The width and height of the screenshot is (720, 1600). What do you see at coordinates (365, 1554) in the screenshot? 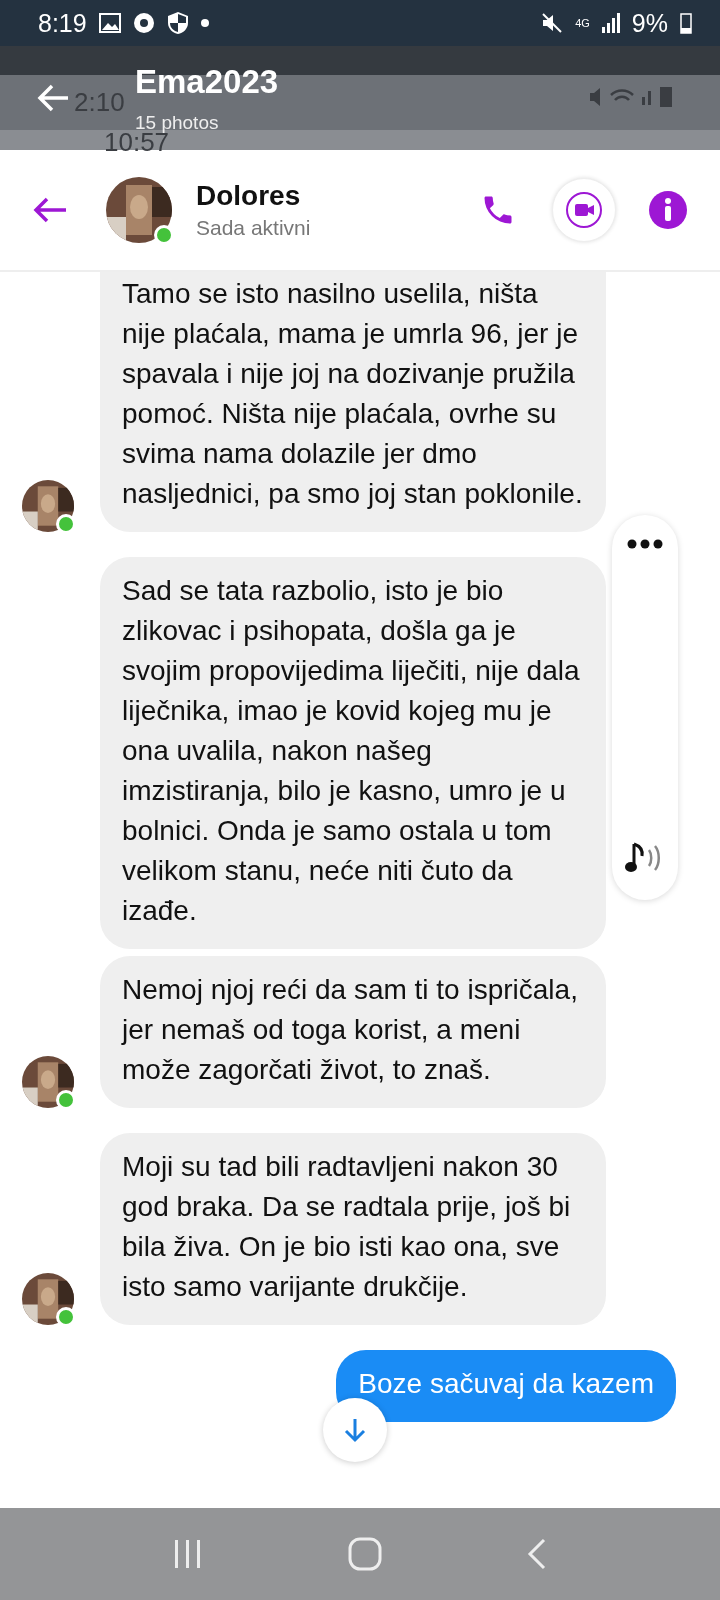
I see `home-icon` at bounding box center [365, 1554].